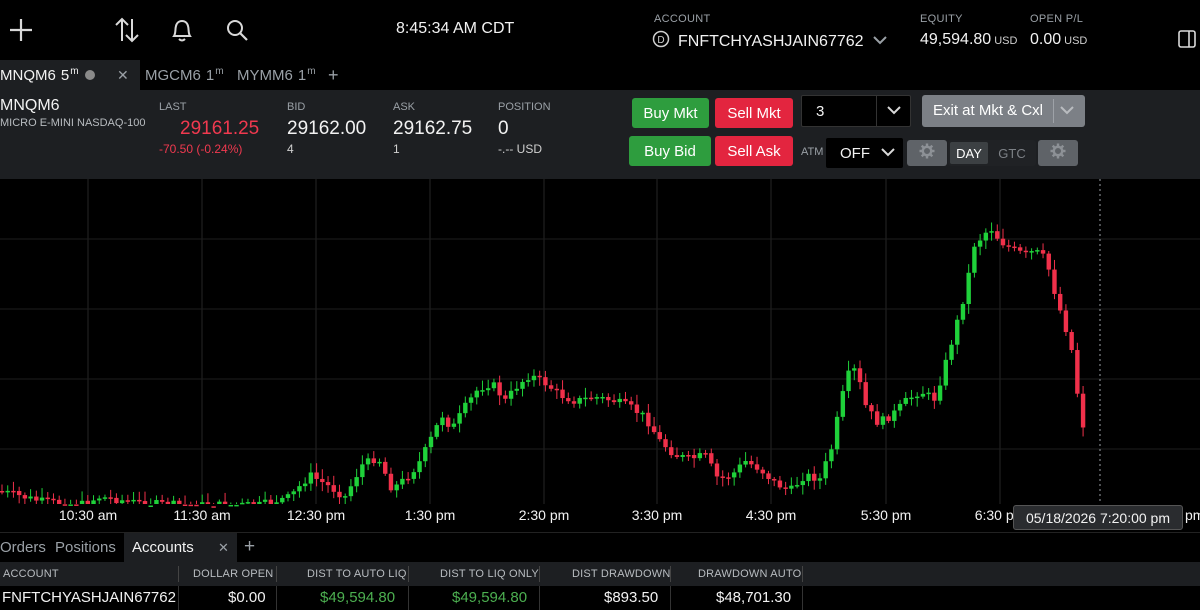 This screenshot has width=1200, height=610. I want to click on tif-day-button: DAY, so click(969, 153).